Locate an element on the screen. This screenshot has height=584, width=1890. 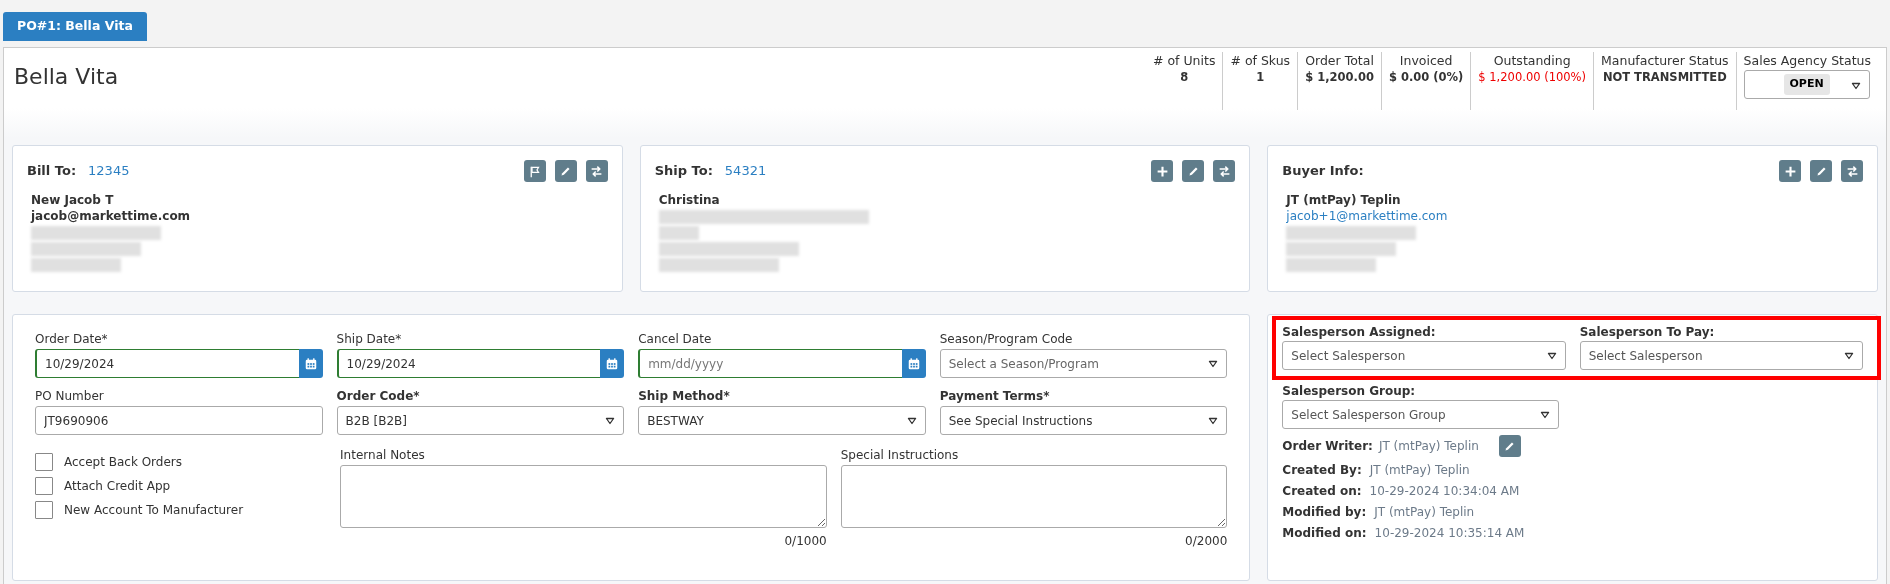
contact-text: jacob@markettime.com is located at coordinates (111, 216).